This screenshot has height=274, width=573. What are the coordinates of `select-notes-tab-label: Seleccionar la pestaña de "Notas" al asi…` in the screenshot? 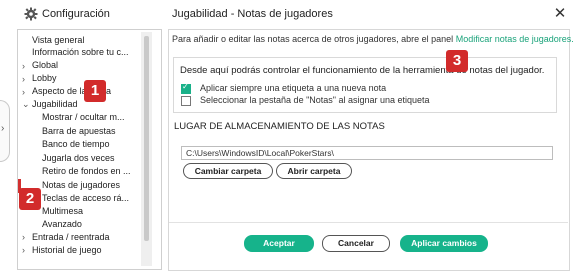 It's located at (315, 100).